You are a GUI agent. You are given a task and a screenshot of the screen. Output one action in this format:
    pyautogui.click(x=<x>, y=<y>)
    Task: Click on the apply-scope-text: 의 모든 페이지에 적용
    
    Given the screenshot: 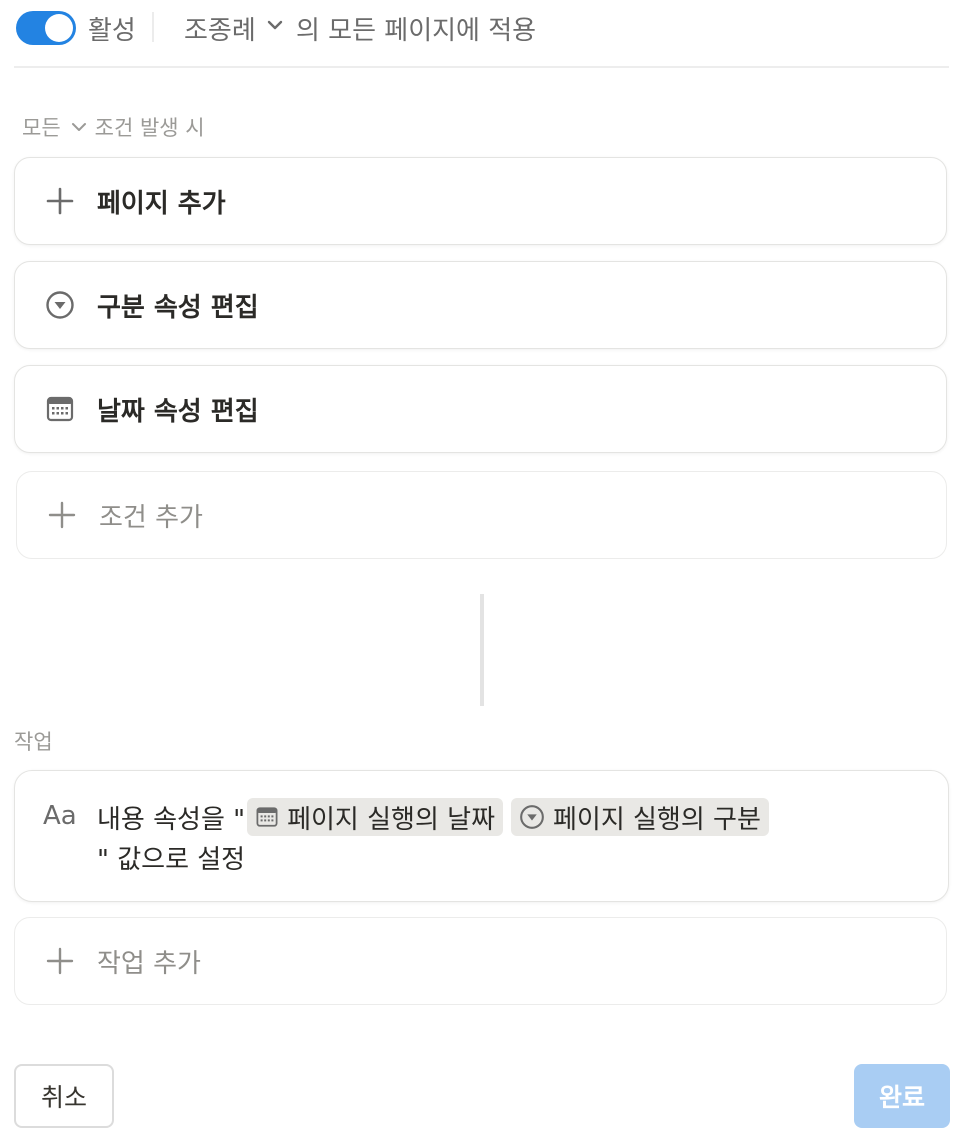 What is the action you would take?
    pyautogui.click(x=416, y=31)
    